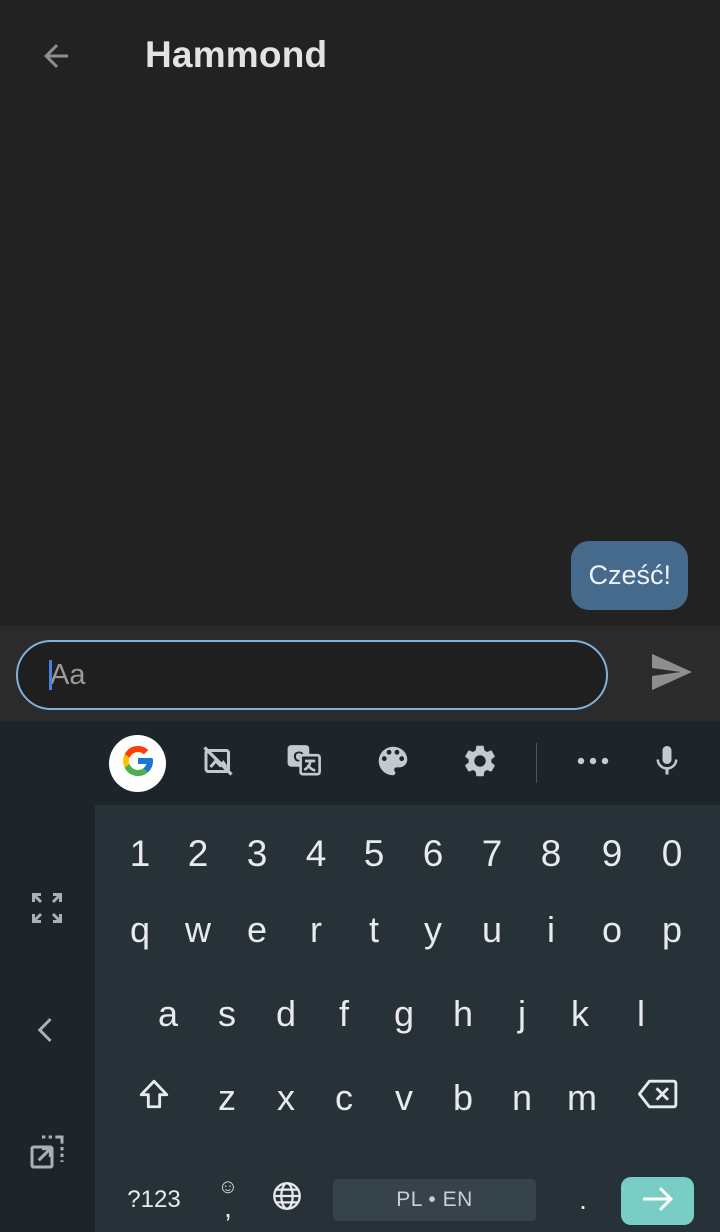  I want to click on emoji-comma-key: ☺ ,, so click(228, 1200).